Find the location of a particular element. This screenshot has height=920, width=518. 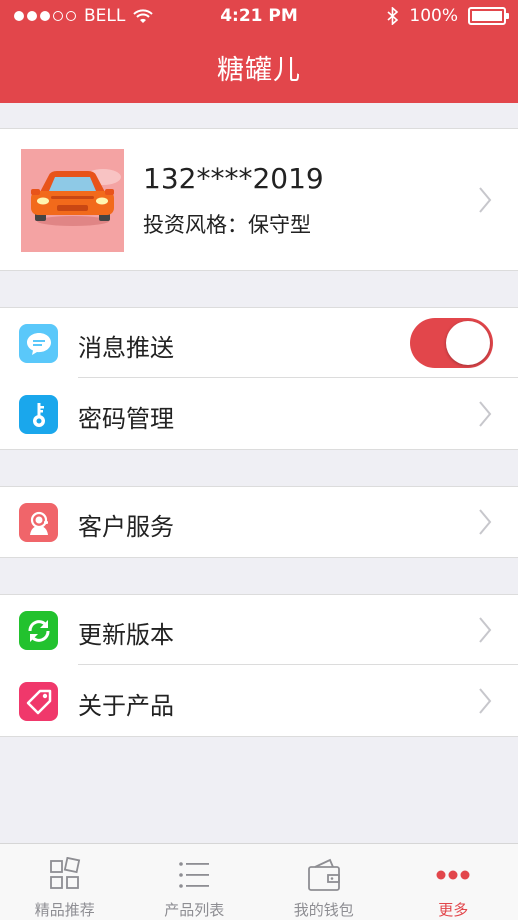

invest-style: 投资风格：保守型 is located at coordinates (227, 225).